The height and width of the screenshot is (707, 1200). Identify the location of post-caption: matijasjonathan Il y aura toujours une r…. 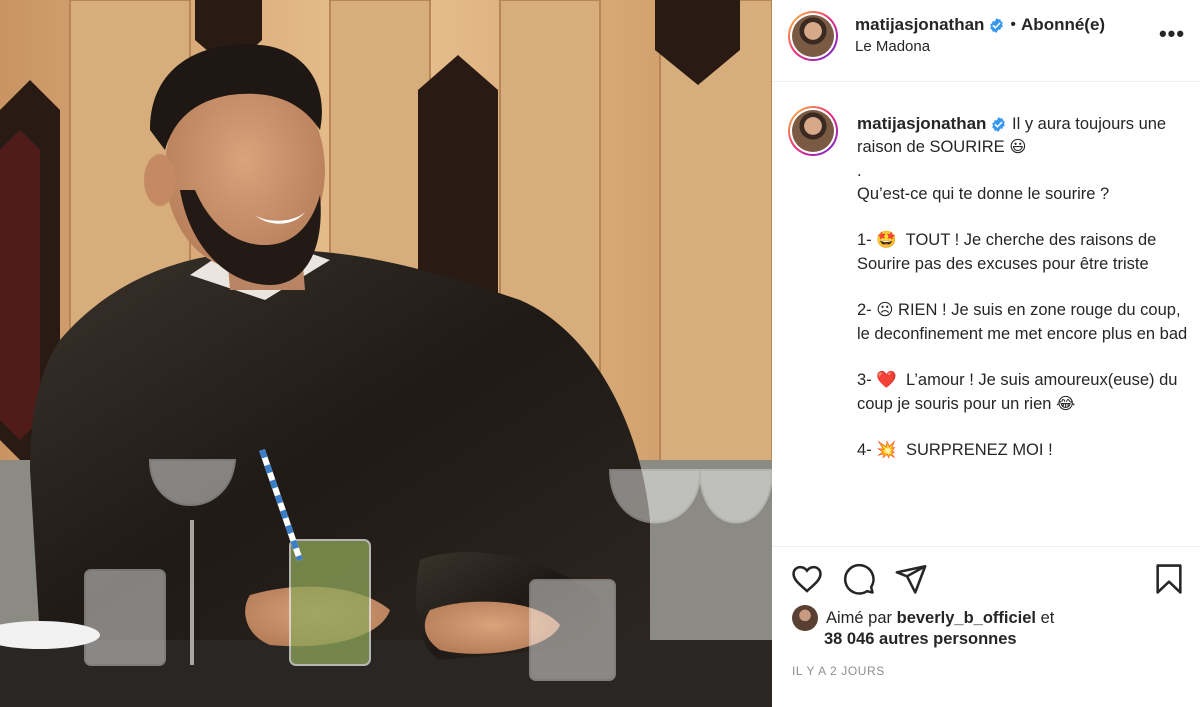
(1023, 287).